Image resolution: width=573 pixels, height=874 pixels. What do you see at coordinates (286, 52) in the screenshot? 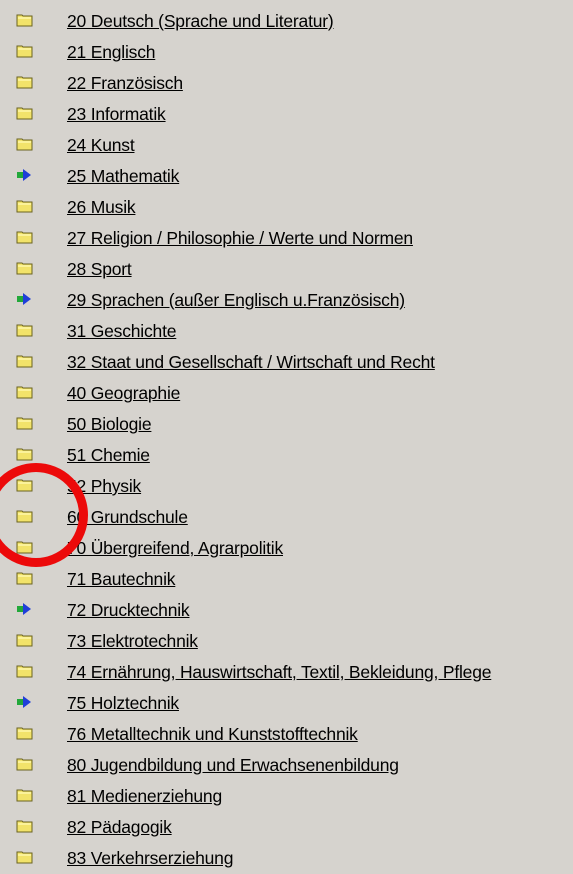
I see `list-item-21-englisch: 21 Englisch` at bounding box center [286, 52].